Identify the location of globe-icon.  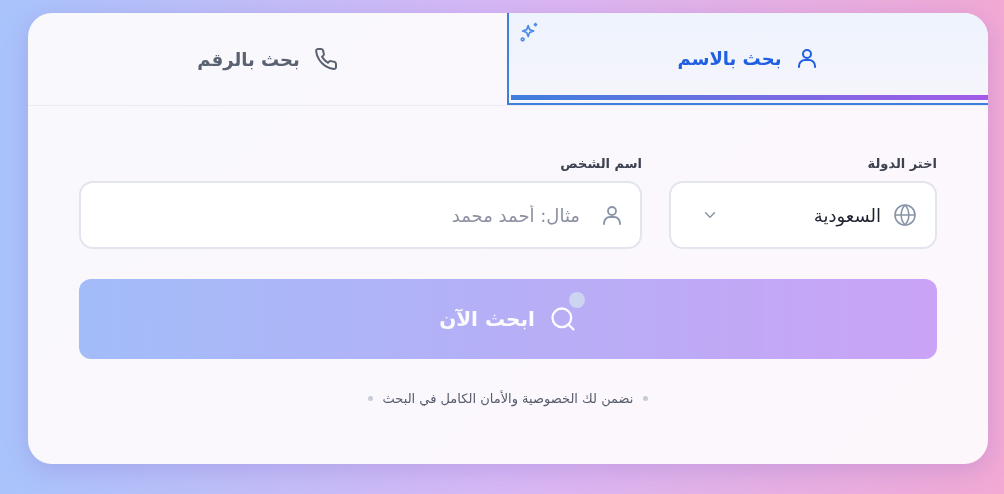
(905, 215).